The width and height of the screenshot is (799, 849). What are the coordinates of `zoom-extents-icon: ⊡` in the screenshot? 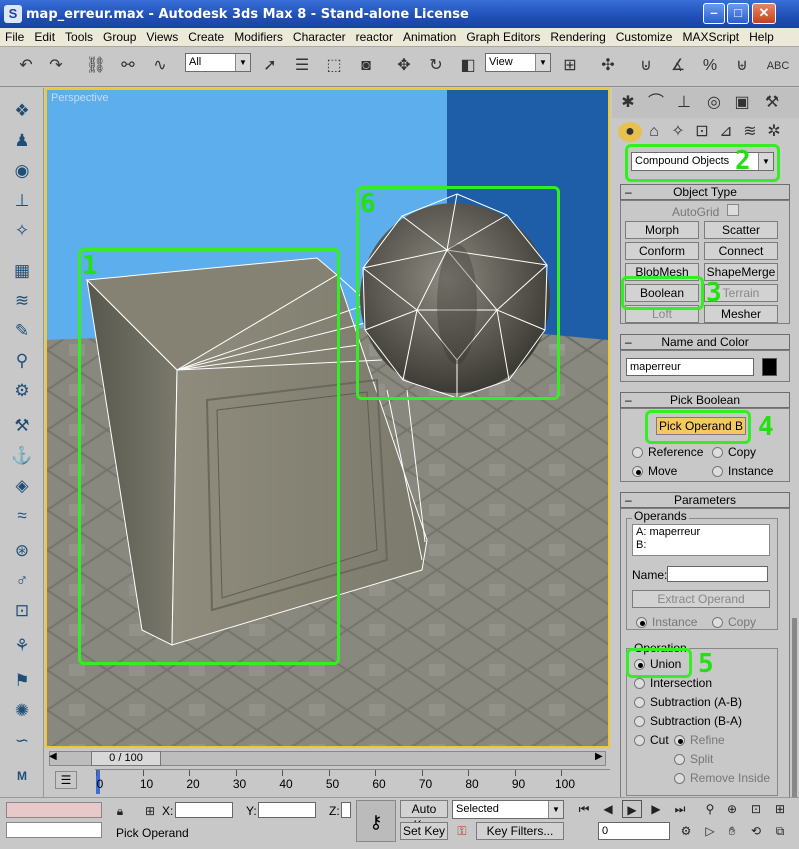 It's located at (756, 809).